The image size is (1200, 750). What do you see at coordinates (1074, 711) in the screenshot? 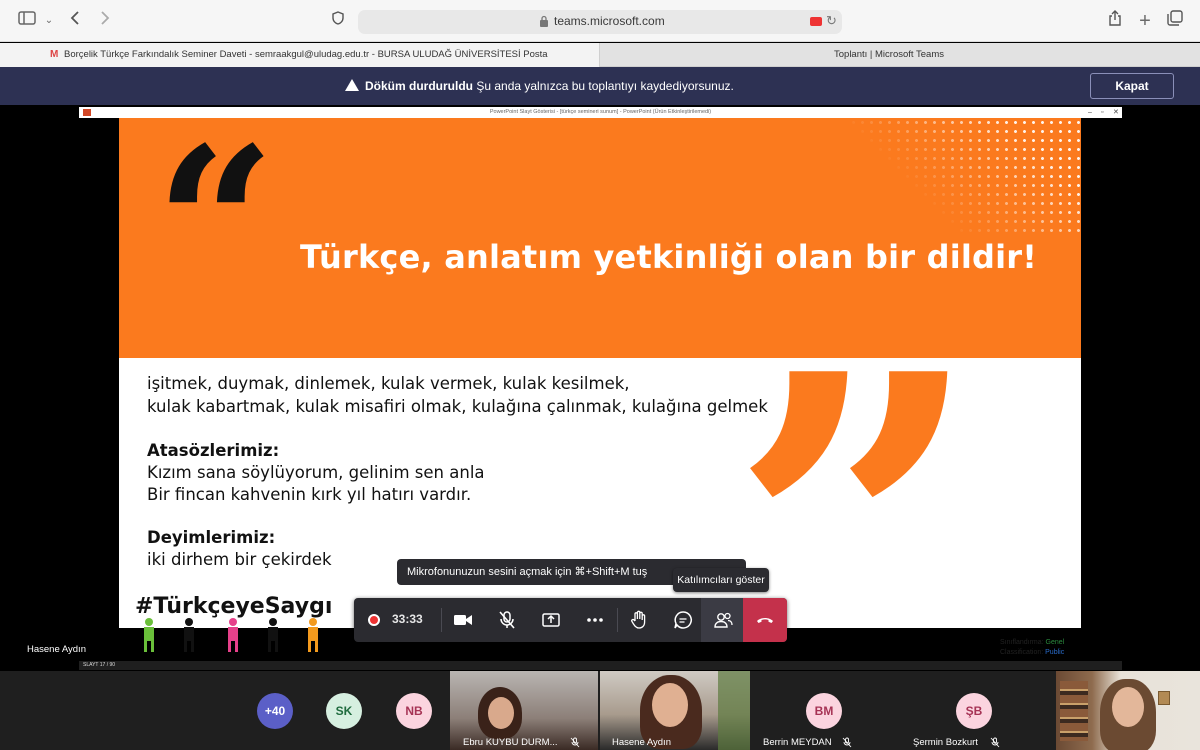
I see `bookshelf-background` at bounding box center [1074, 711].